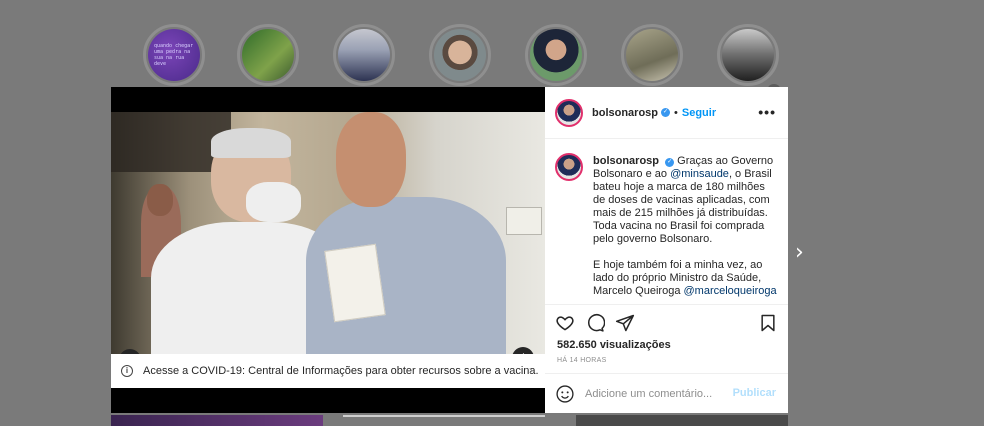 This screenshot has width=984, height=426. I want to click on action-icons, so click(595, 323).